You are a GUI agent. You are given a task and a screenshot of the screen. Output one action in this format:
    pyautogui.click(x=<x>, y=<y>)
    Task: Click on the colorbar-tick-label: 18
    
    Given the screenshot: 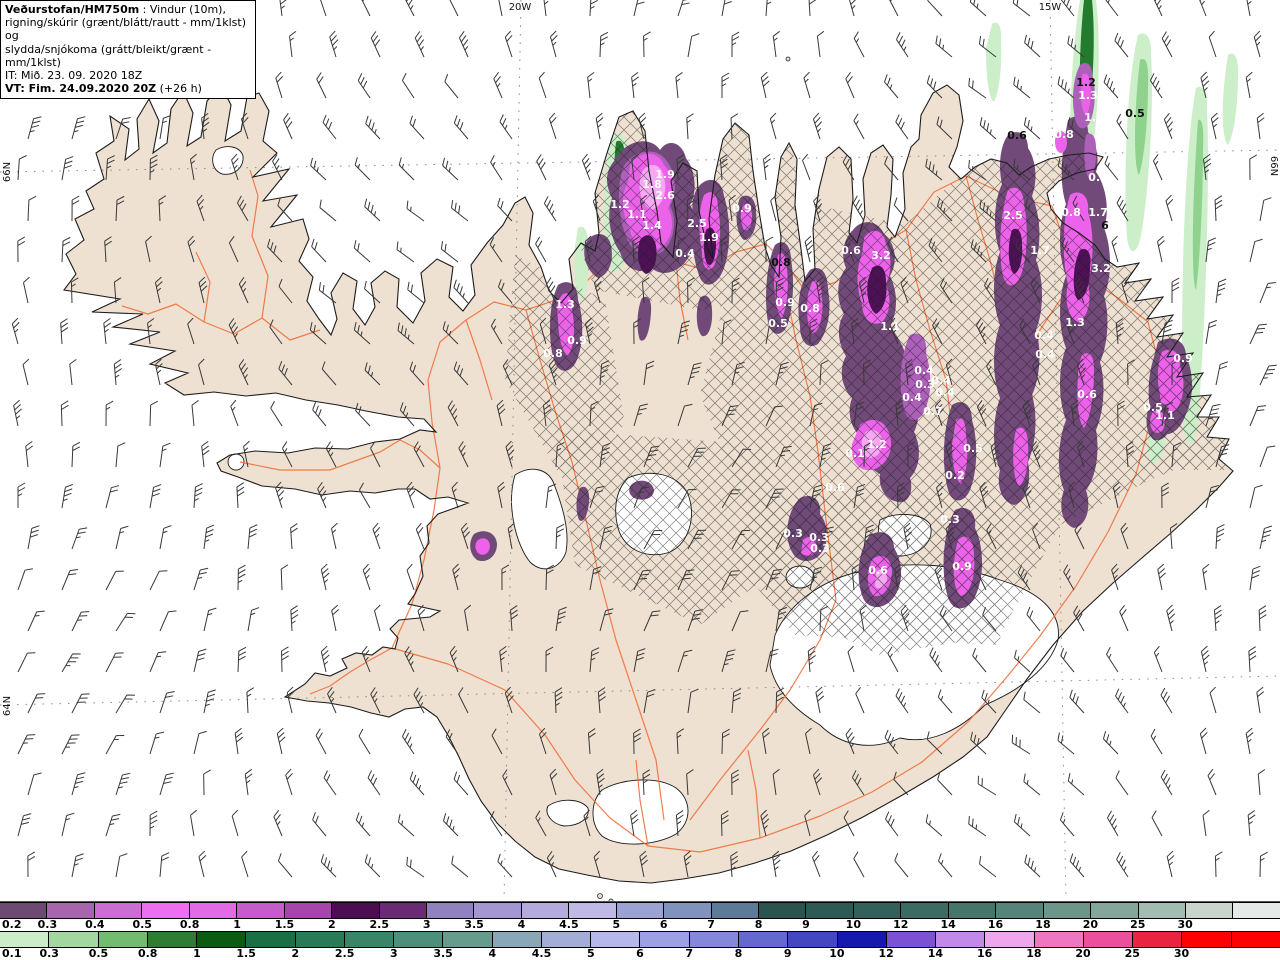 What is the action you would take?
    pyautogui.click(x=1043, y=924)
    